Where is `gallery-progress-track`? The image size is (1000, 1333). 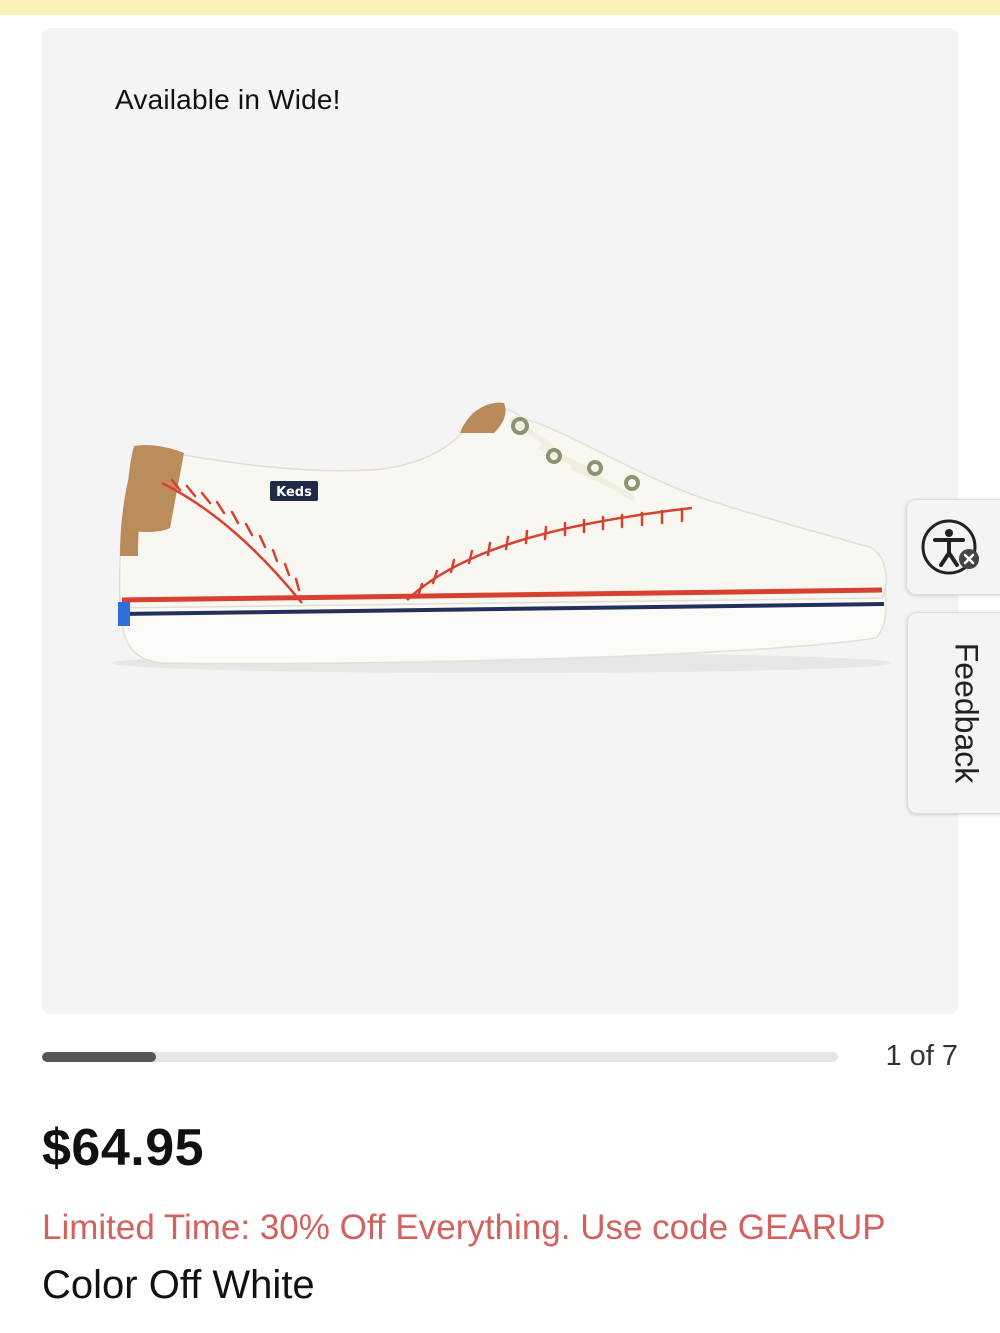 gallery-progress-track is located at coordinates (440, 1057).